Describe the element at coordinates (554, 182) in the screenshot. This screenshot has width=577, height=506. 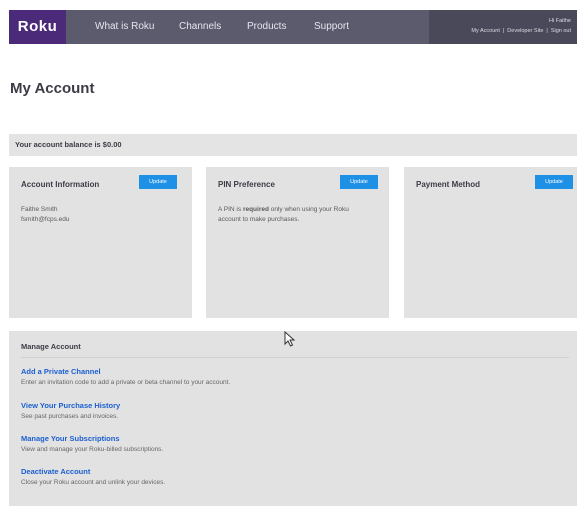
I see `update-payment-method-button: Update` at that location.